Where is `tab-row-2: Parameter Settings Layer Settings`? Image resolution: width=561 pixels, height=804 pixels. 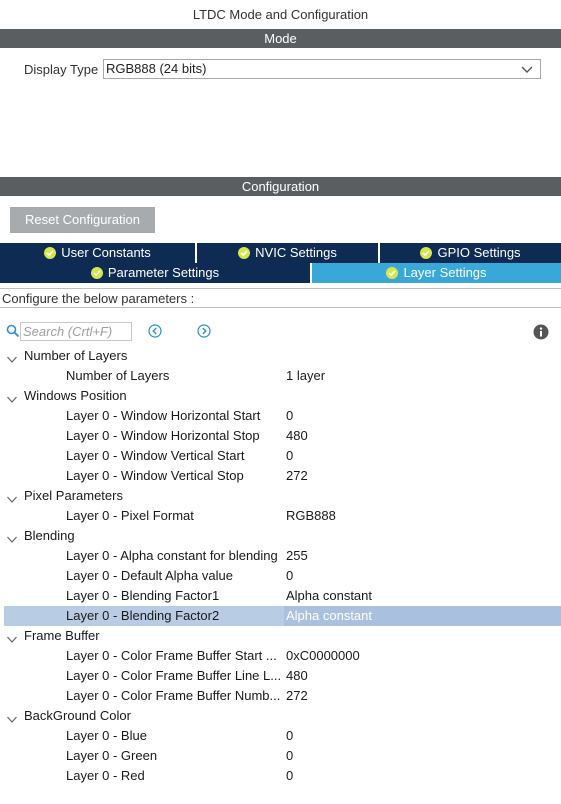
tab-row-2: Parameter Settings Layer Settings is located at coordinates (280, 273).